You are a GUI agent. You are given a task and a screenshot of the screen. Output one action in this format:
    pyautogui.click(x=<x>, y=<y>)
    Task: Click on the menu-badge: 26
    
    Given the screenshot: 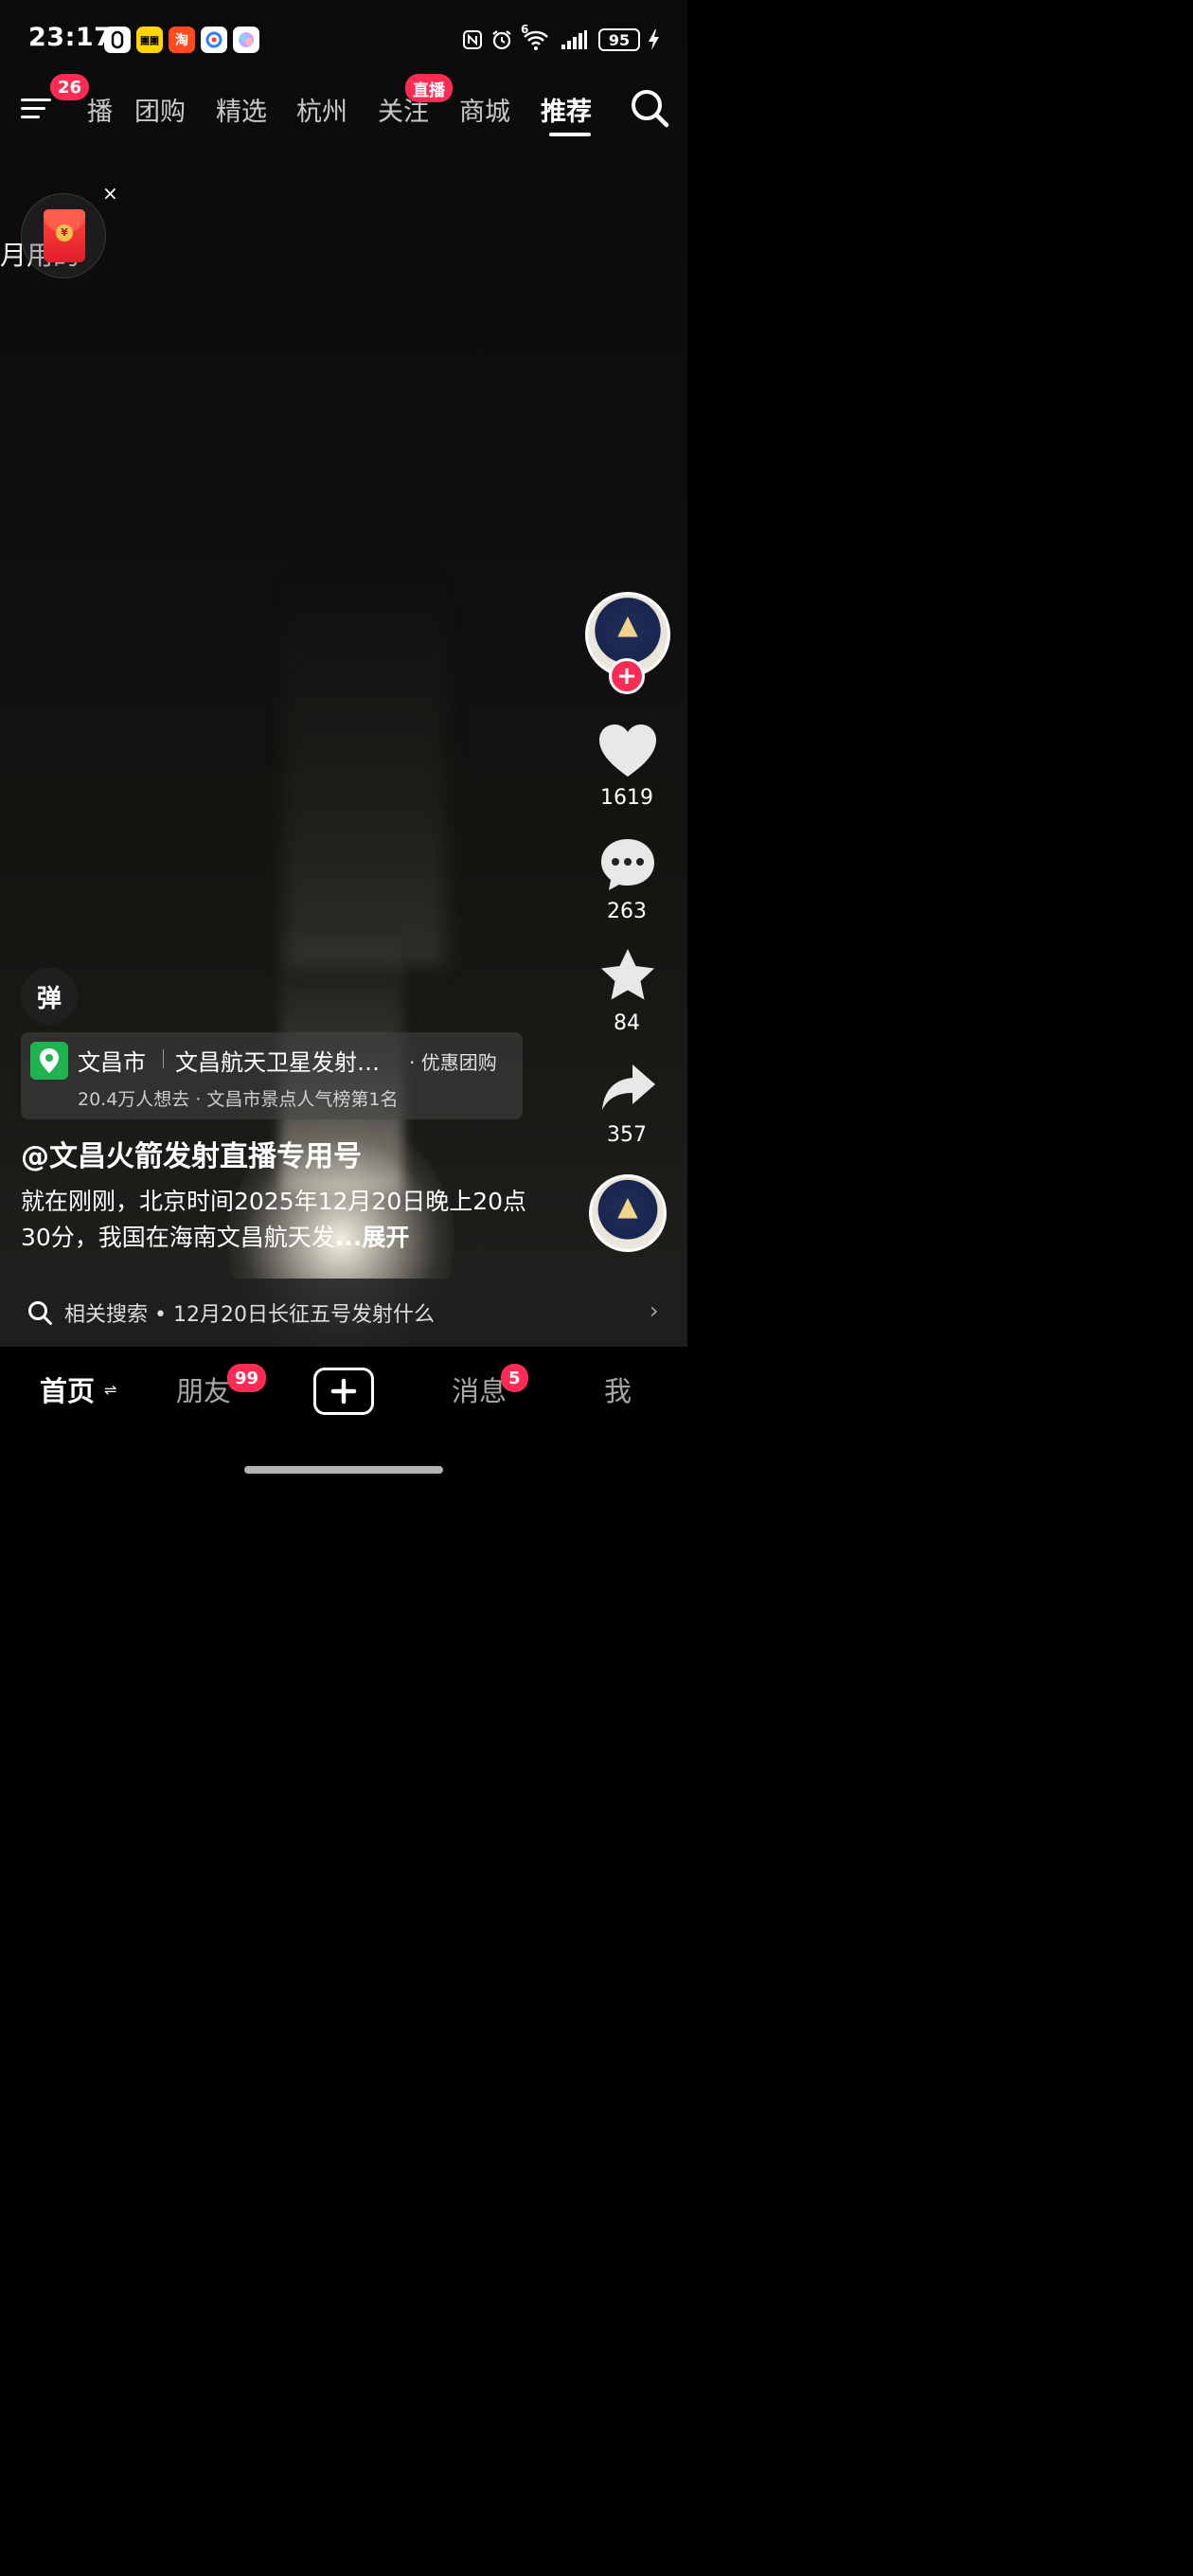 What is the action you would take?
    pyautogui.click(x=70, y=87)
    